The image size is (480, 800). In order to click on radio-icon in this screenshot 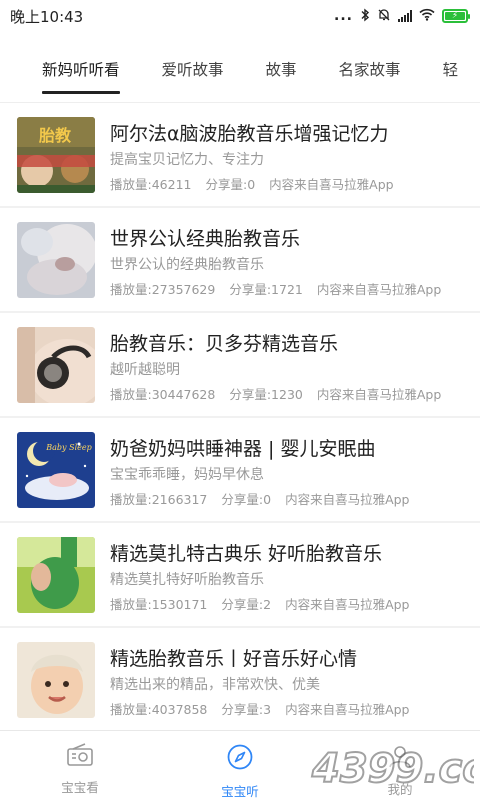, I will do `click(80, 757)`.